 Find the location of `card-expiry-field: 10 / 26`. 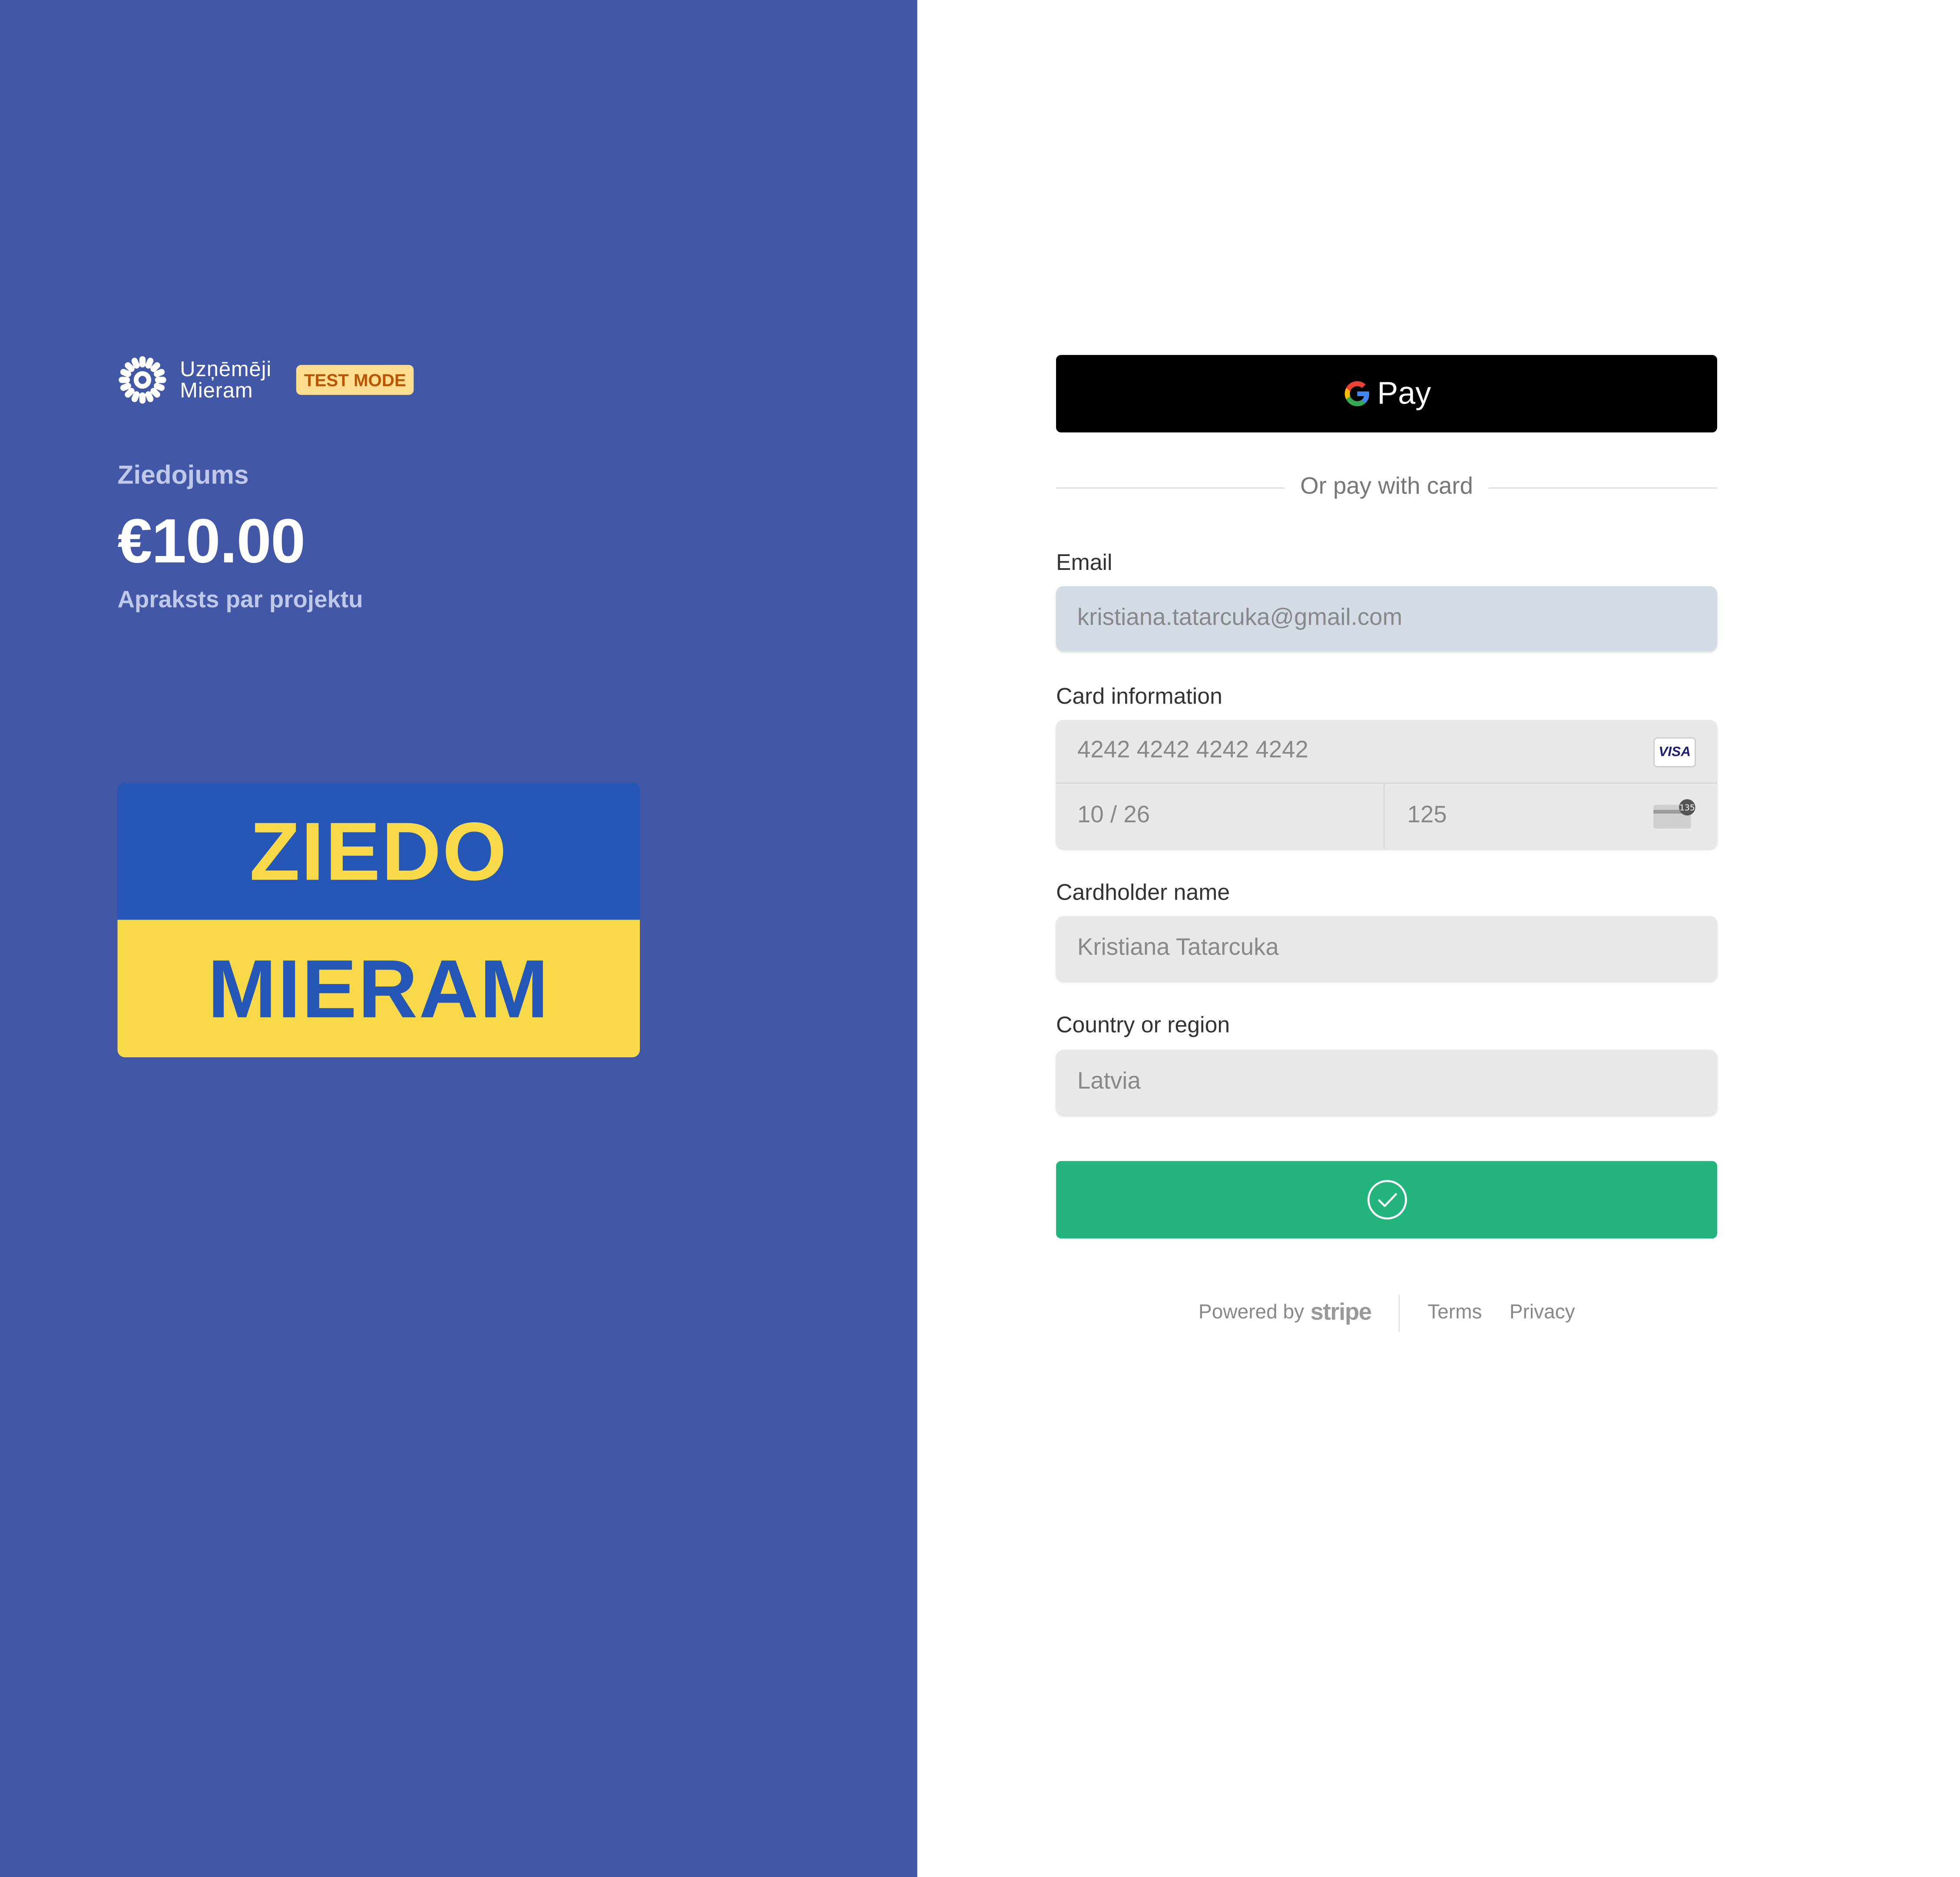

card-expiry-field: 10 / 26 is located at coordinates (1220, 816).